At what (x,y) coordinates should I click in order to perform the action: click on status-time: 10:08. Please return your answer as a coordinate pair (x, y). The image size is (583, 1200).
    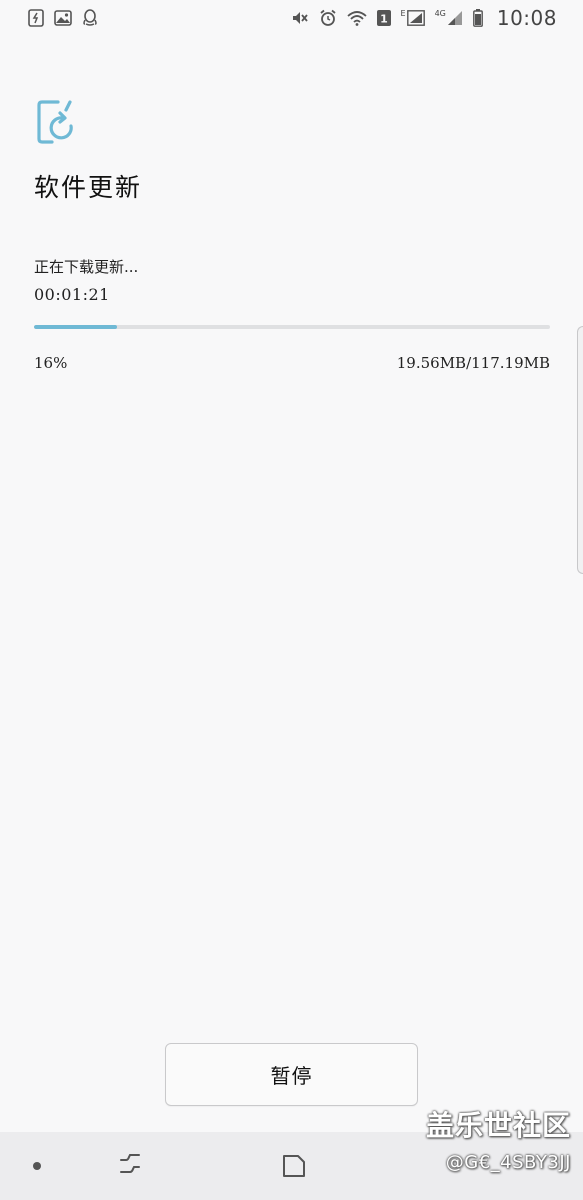
    Looking at the image, I should click on (526, 18).